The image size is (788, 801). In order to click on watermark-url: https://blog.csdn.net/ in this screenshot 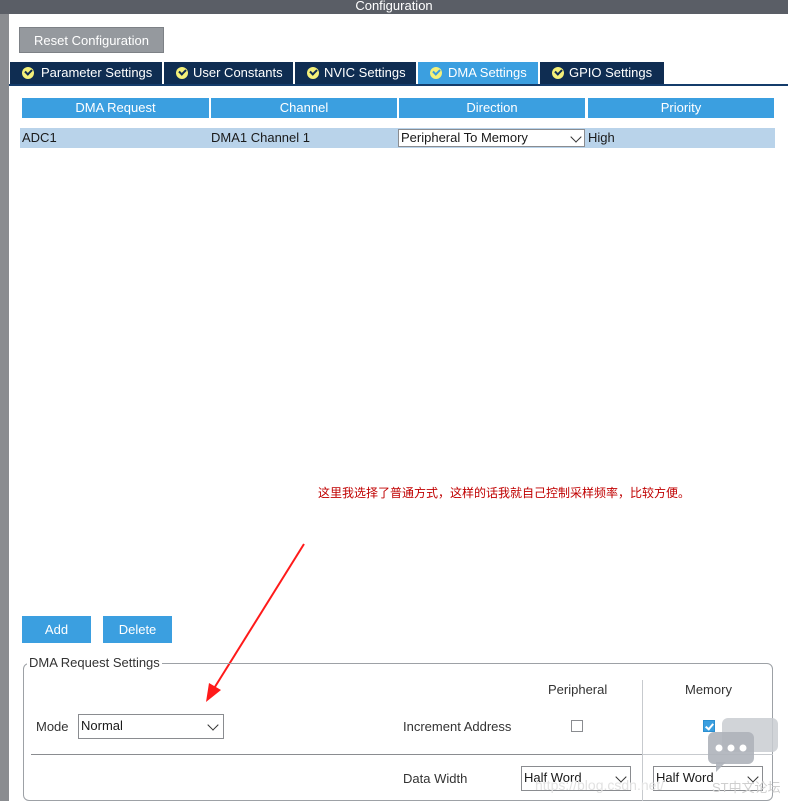, I will do `click(600, 785)`.